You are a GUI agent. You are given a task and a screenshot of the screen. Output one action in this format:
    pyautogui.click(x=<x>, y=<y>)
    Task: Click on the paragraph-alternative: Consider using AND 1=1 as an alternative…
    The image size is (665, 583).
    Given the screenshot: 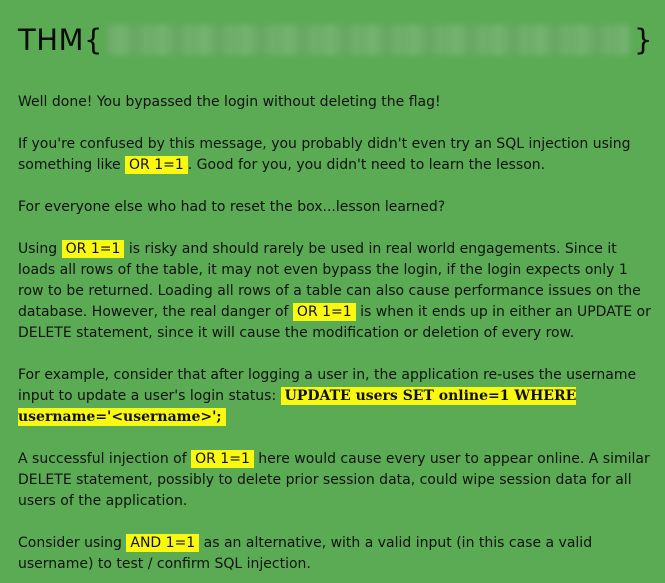 What is the action you would take?
    pyautogui.click(x=334, y=554)
    